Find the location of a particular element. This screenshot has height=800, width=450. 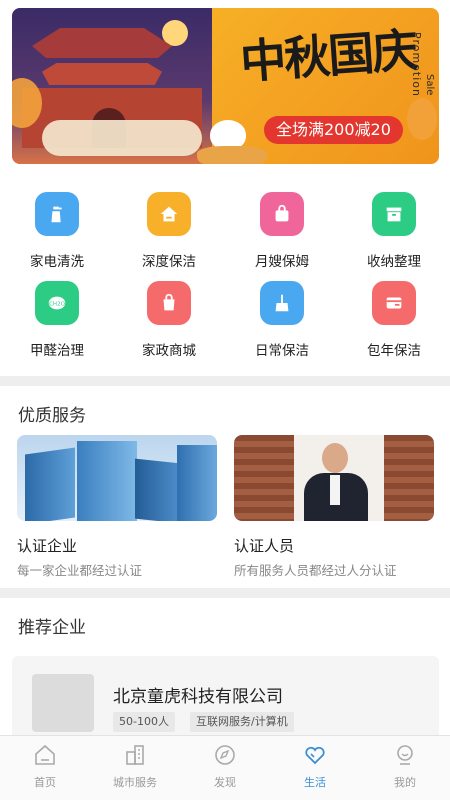

service-item-organizing: 收纳整理 is located at coordinates (394, 231).